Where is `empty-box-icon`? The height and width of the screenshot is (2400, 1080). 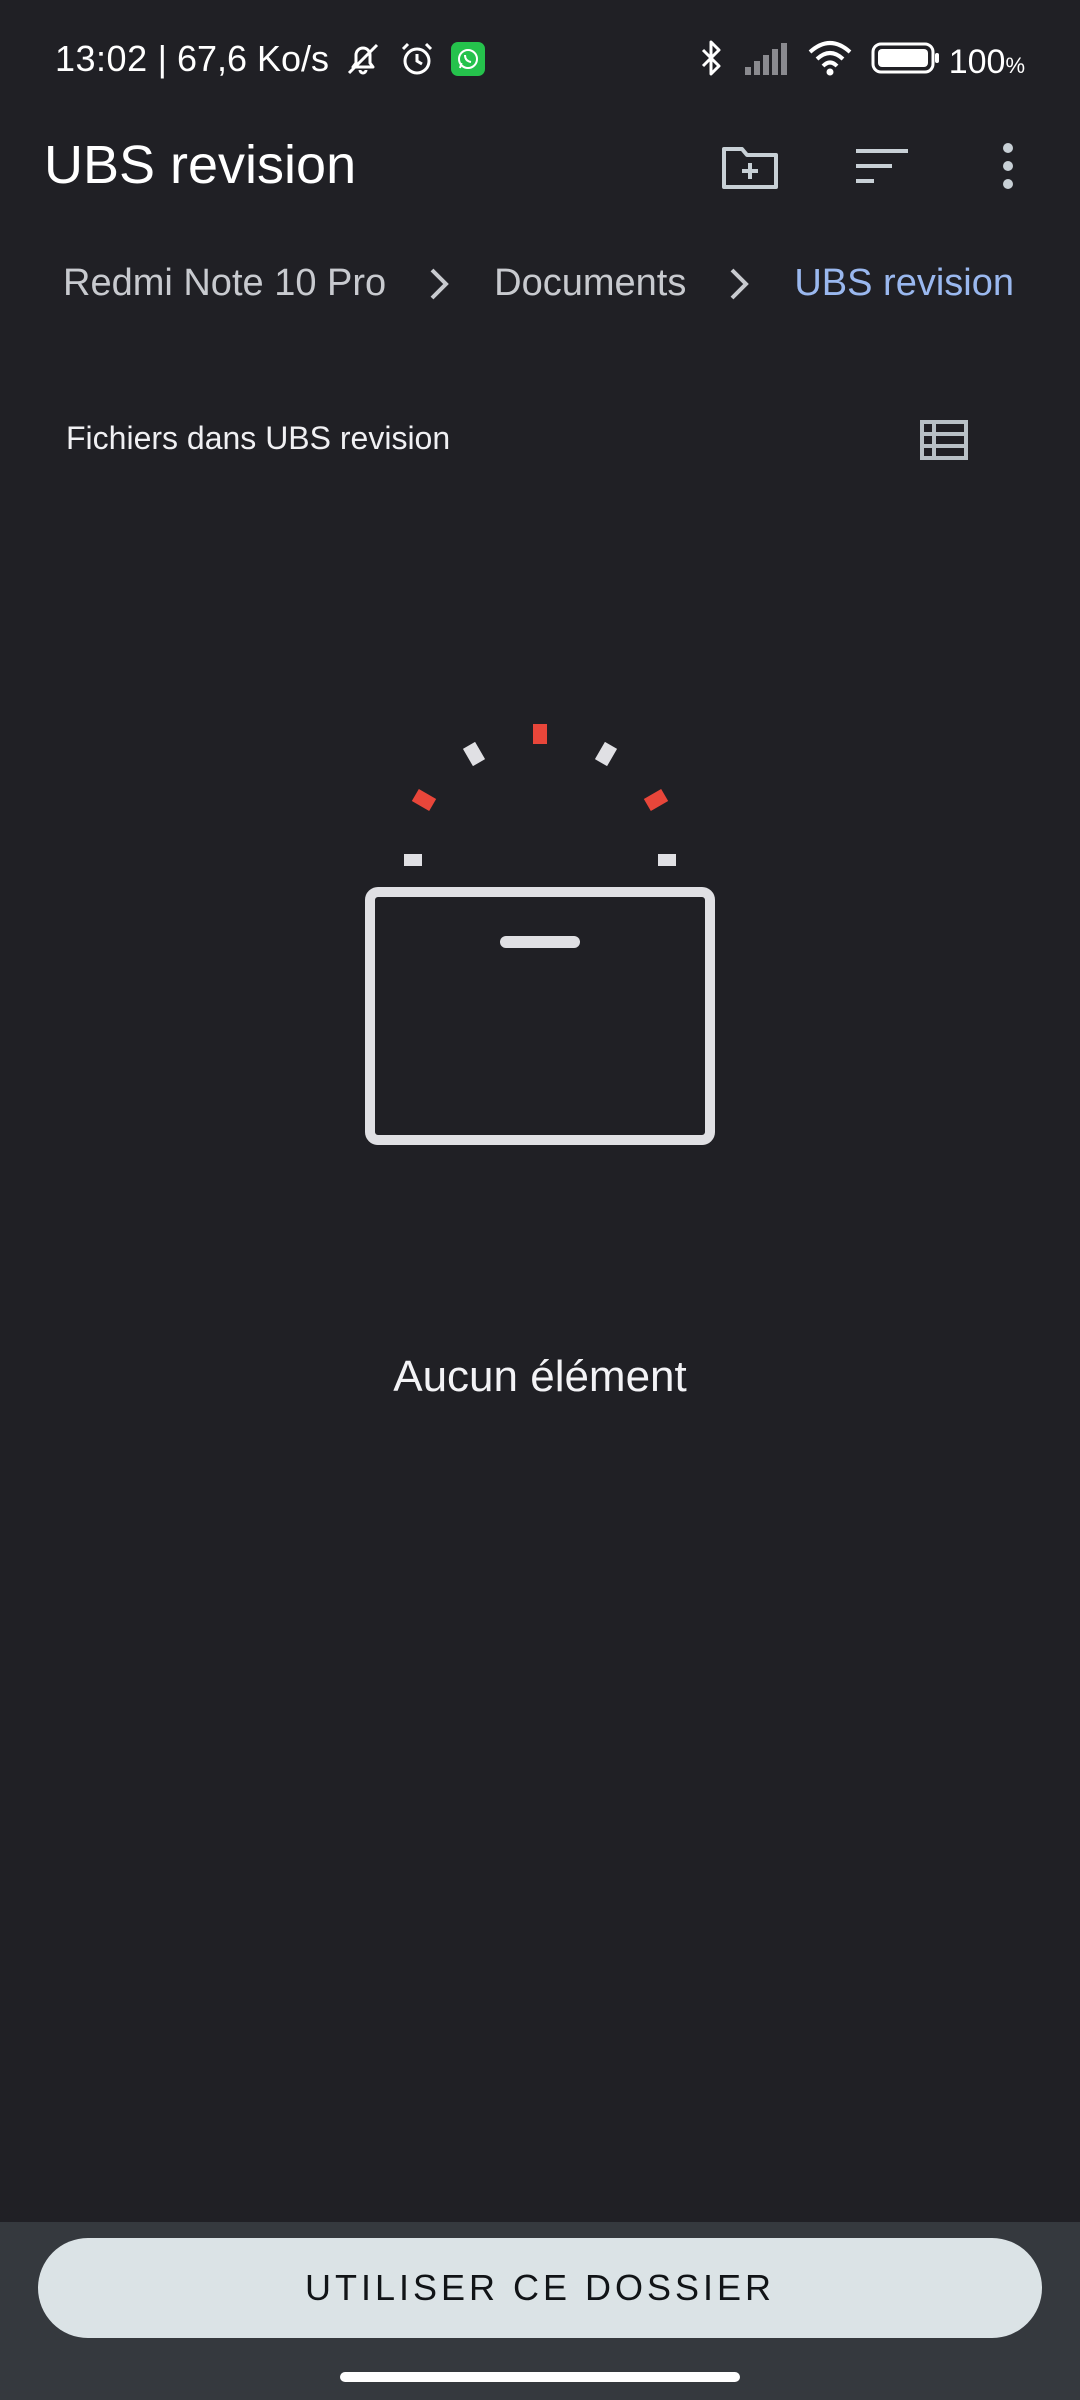
empty-box-icon is located at coordinates (540, 940).